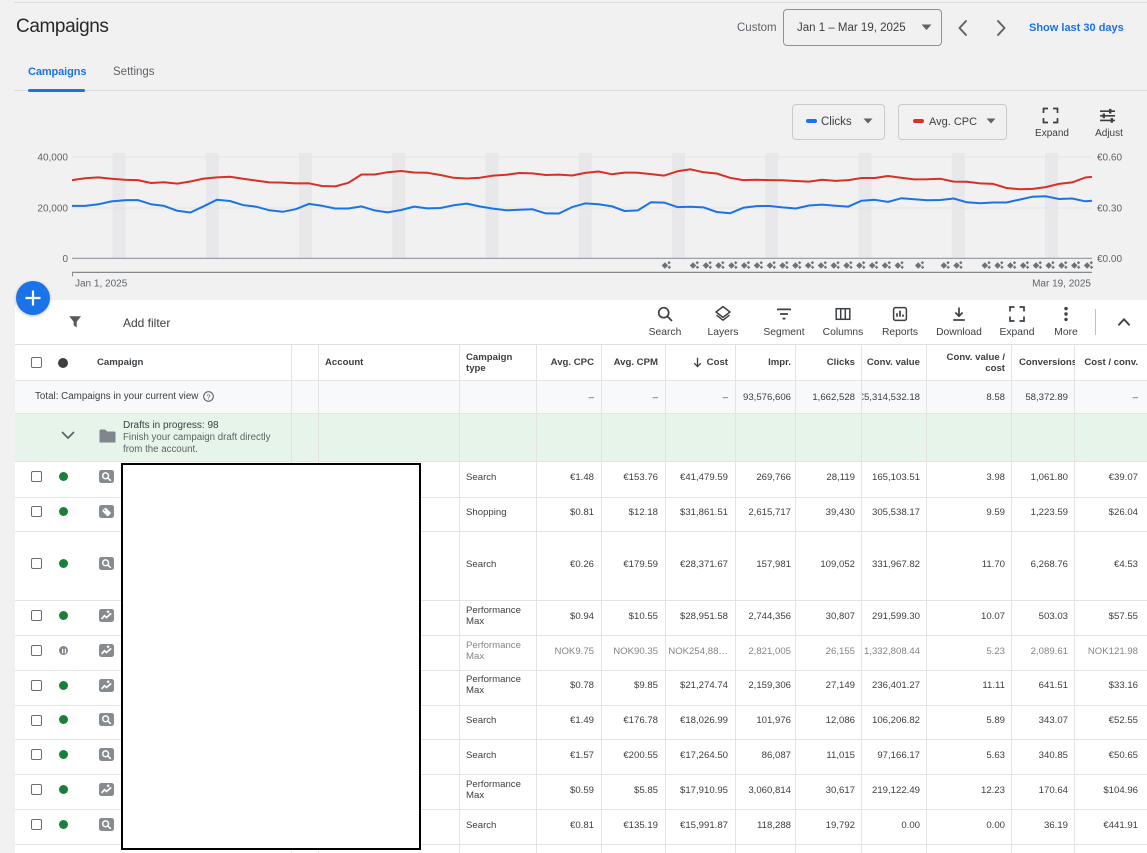 This screenshot has height=853, width=1147. I want to click on svg-text: 0, so click(65, 259).